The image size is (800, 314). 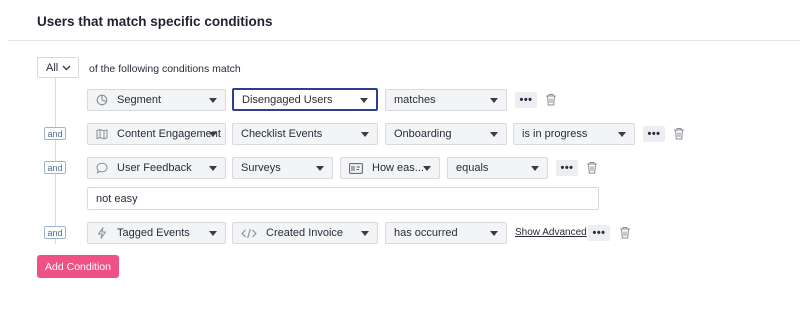 I want to click on condition-type-value: Segment, so click(x=139, y=100).